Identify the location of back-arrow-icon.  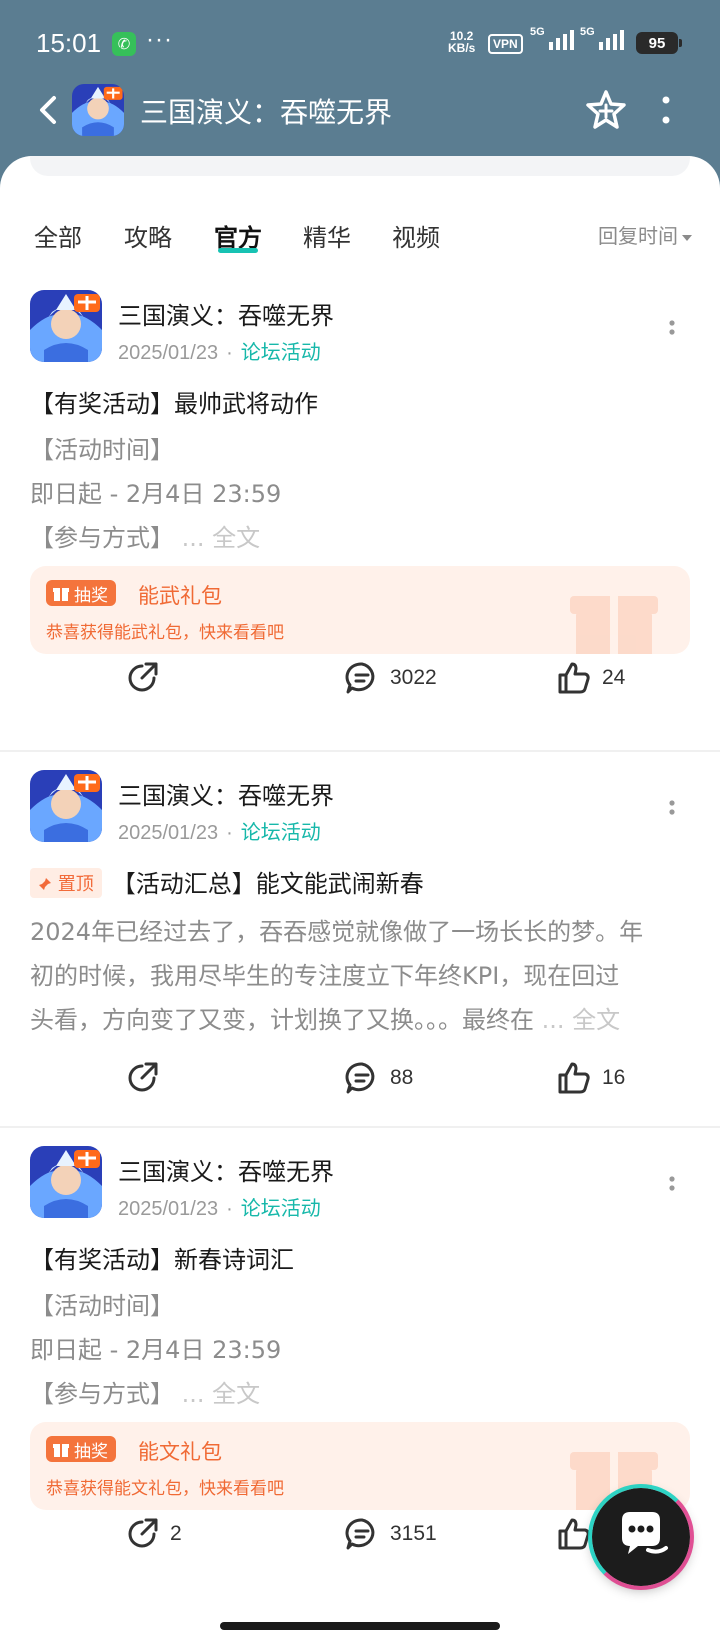
(49, 110).